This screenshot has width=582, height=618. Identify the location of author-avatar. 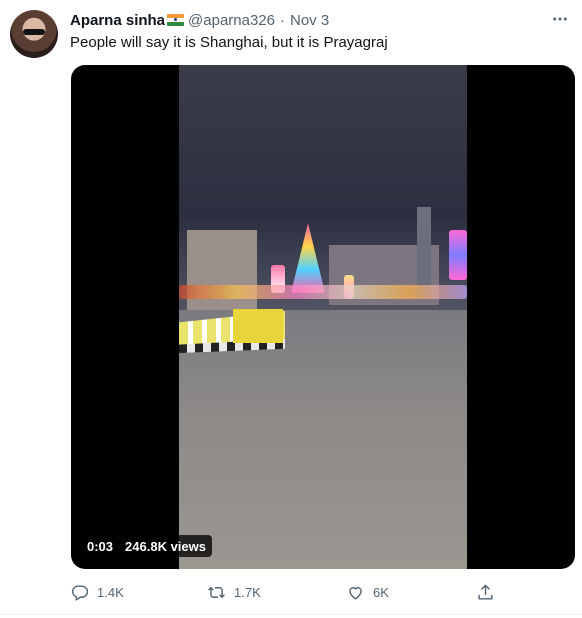
(34, 34).